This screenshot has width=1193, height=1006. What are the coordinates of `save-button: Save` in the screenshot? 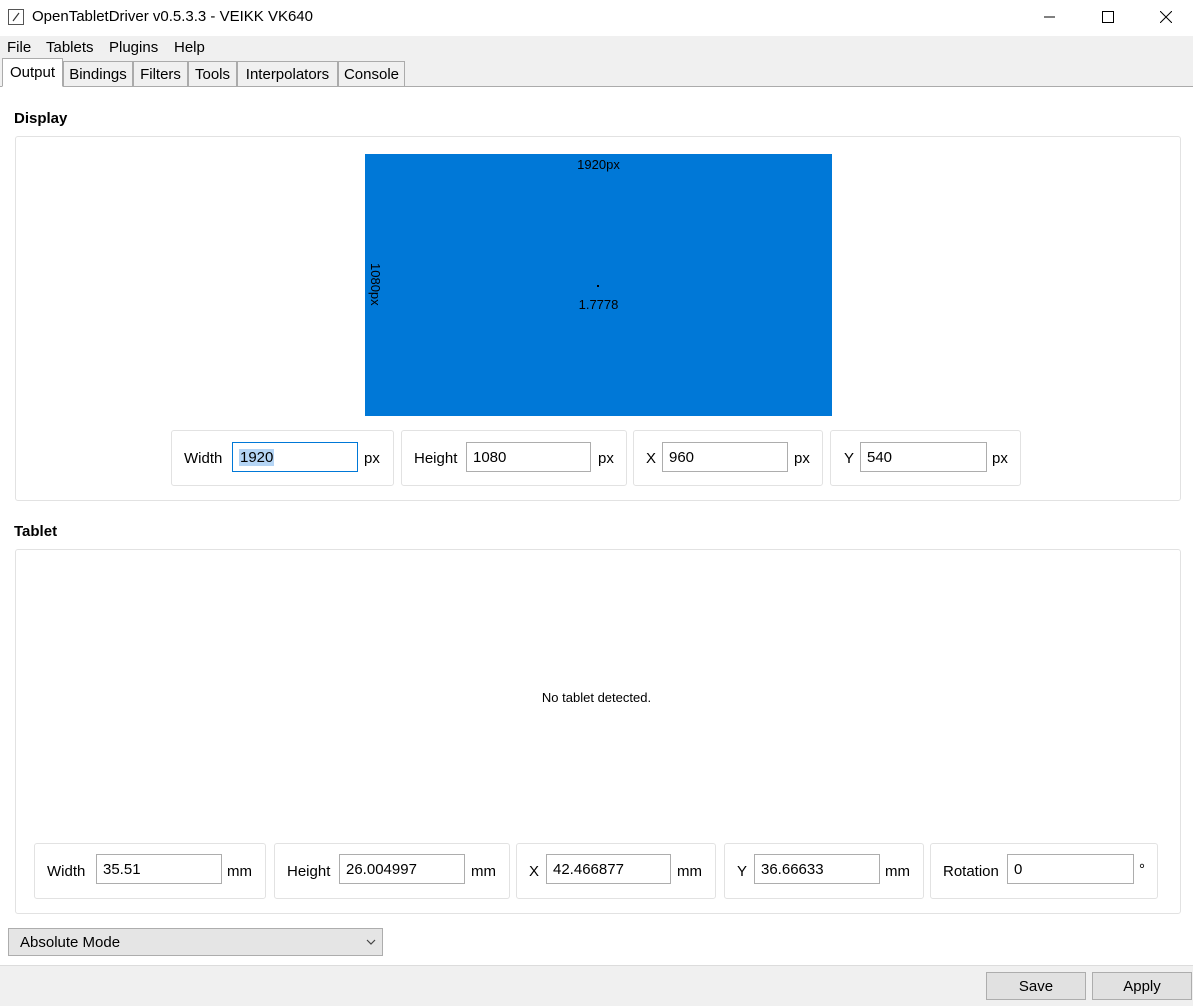 It's located at (1036, 986).